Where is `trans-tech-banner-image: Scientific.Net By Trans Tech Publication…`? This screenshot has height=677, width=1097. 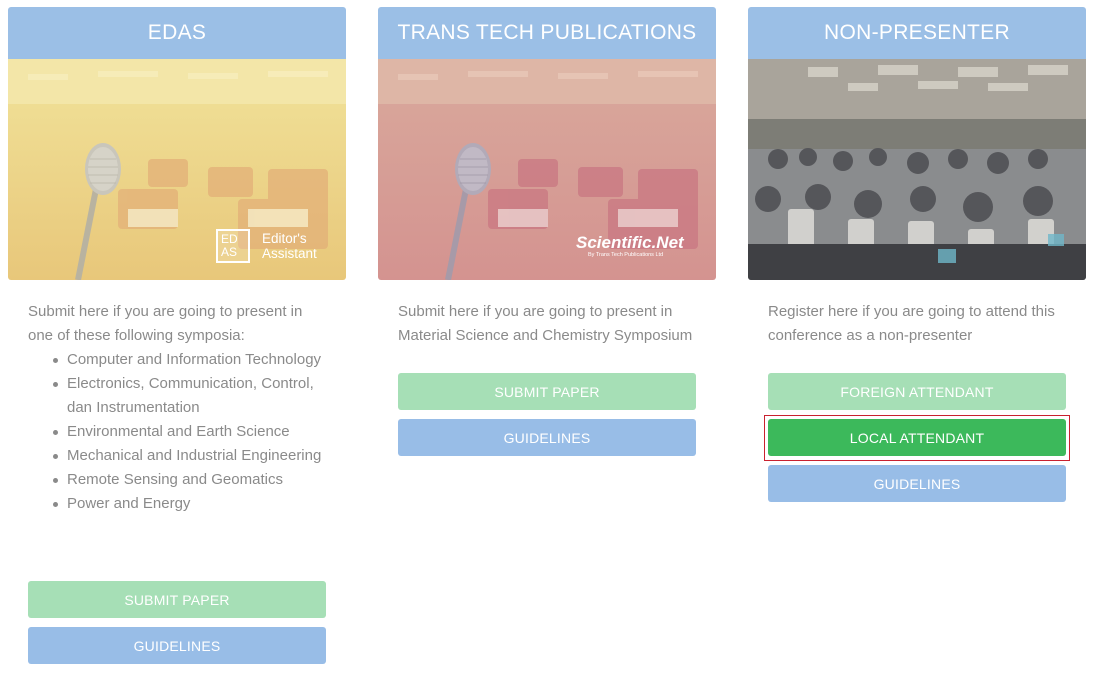 trans-tech-banner-image: Scientific.Net By Trans Tech Publication… is located at coordinates (547, 169).